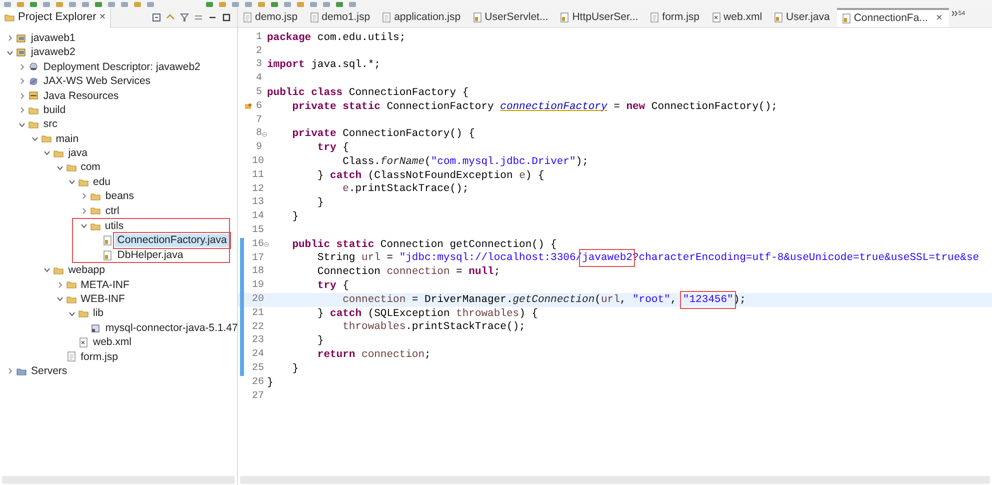 The height and width of the screenshot is (485, 992). Describe the element at coordinates (258, 189) in the screenshot. I see `line-number: 12` at that location.